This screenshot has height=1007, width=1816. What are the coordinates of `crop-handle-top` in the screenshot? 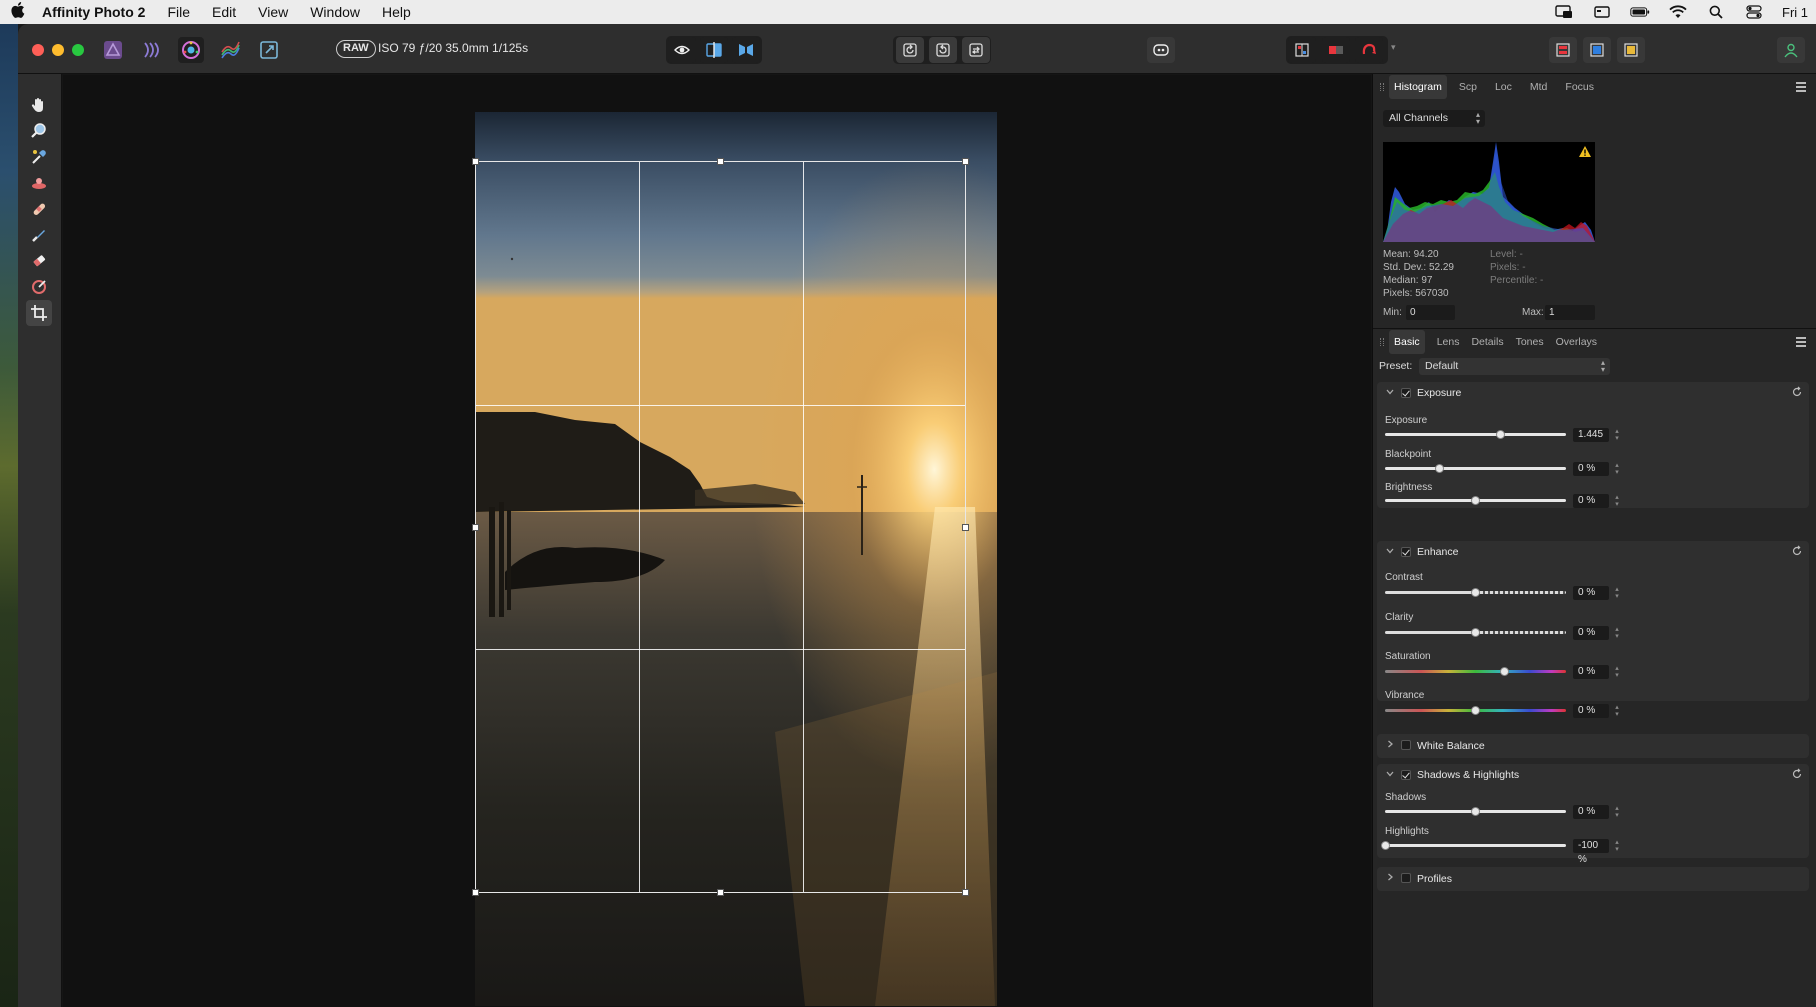 It's located at (720, 161).